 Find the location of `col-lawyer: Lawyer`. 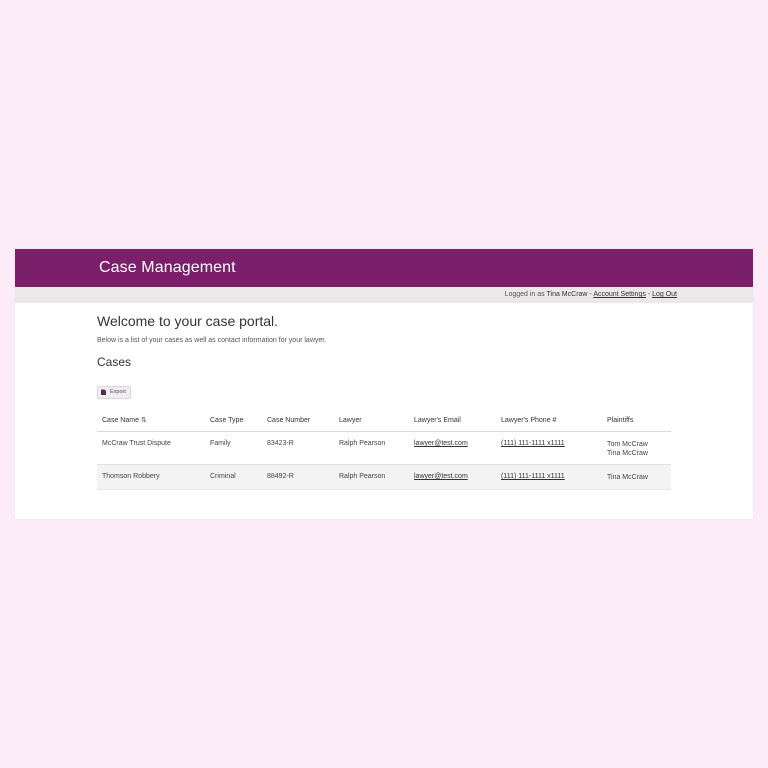

col-lawyer: Lawyer is located at coordinates (371, 422).